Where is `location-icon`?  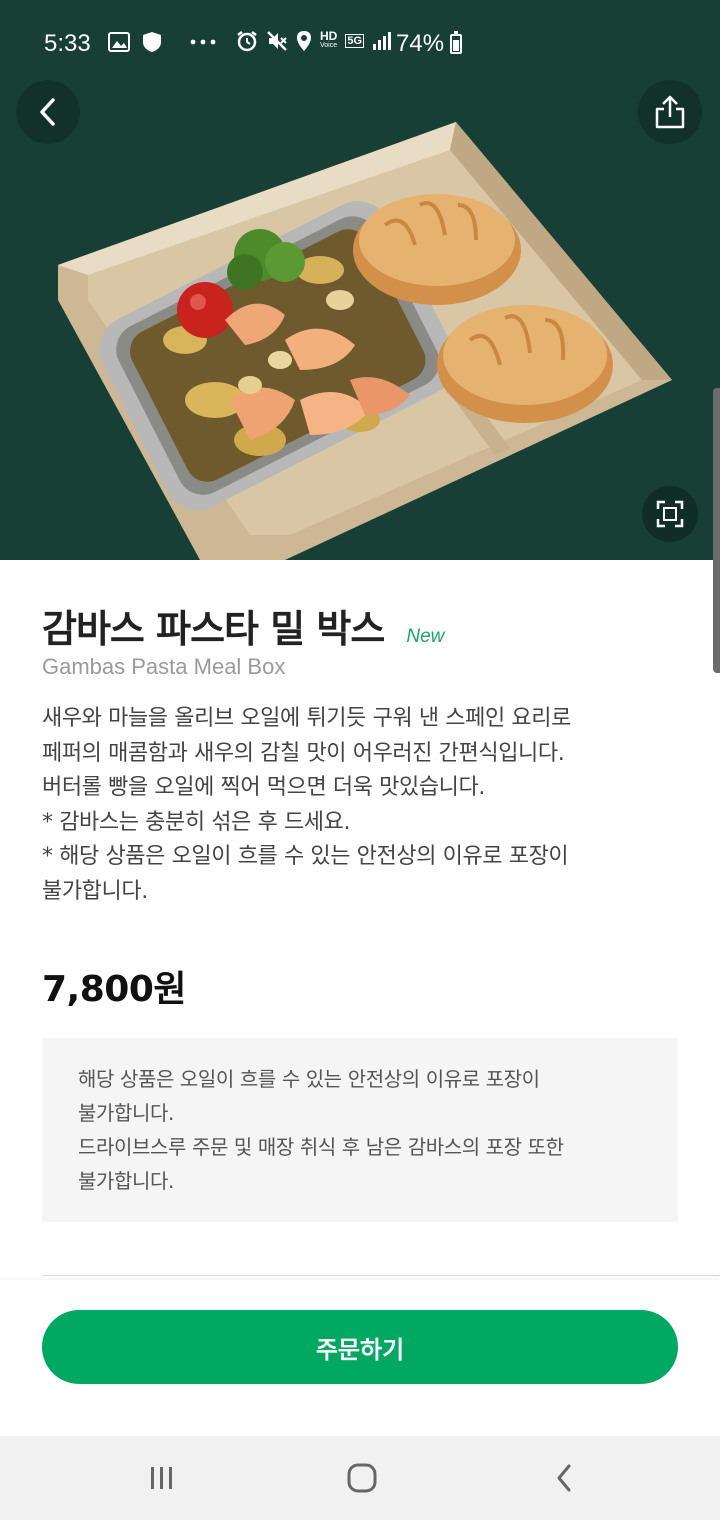 location-icon is located at coordinates (304, 41).